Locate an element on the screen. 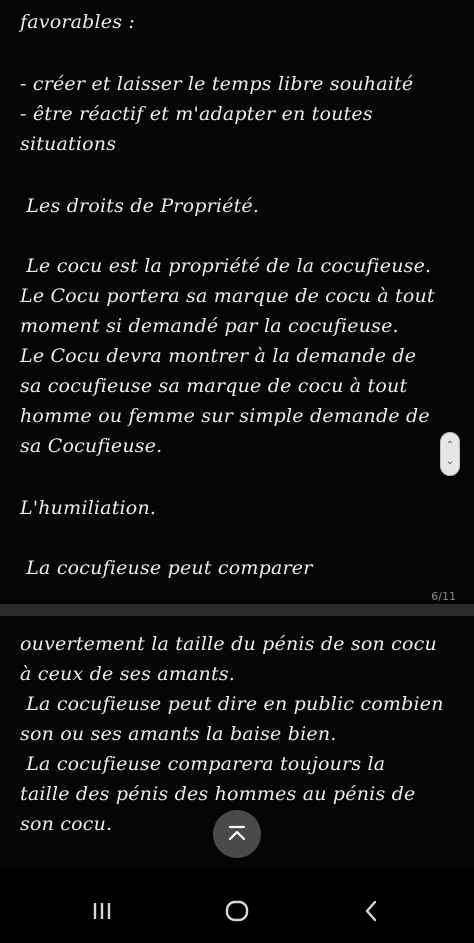 The image size is (474, 943). recents-button is located at coordinates (104, 911).